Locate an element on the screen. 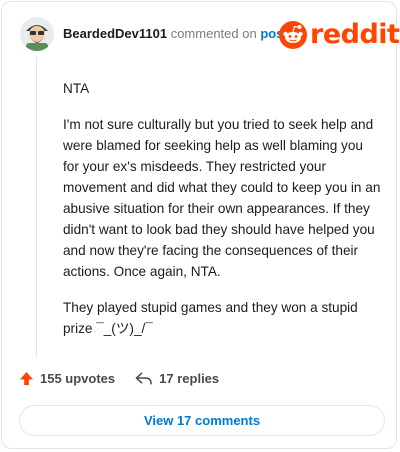  reply-count: 17 replies is located at coordinates (189, 378).